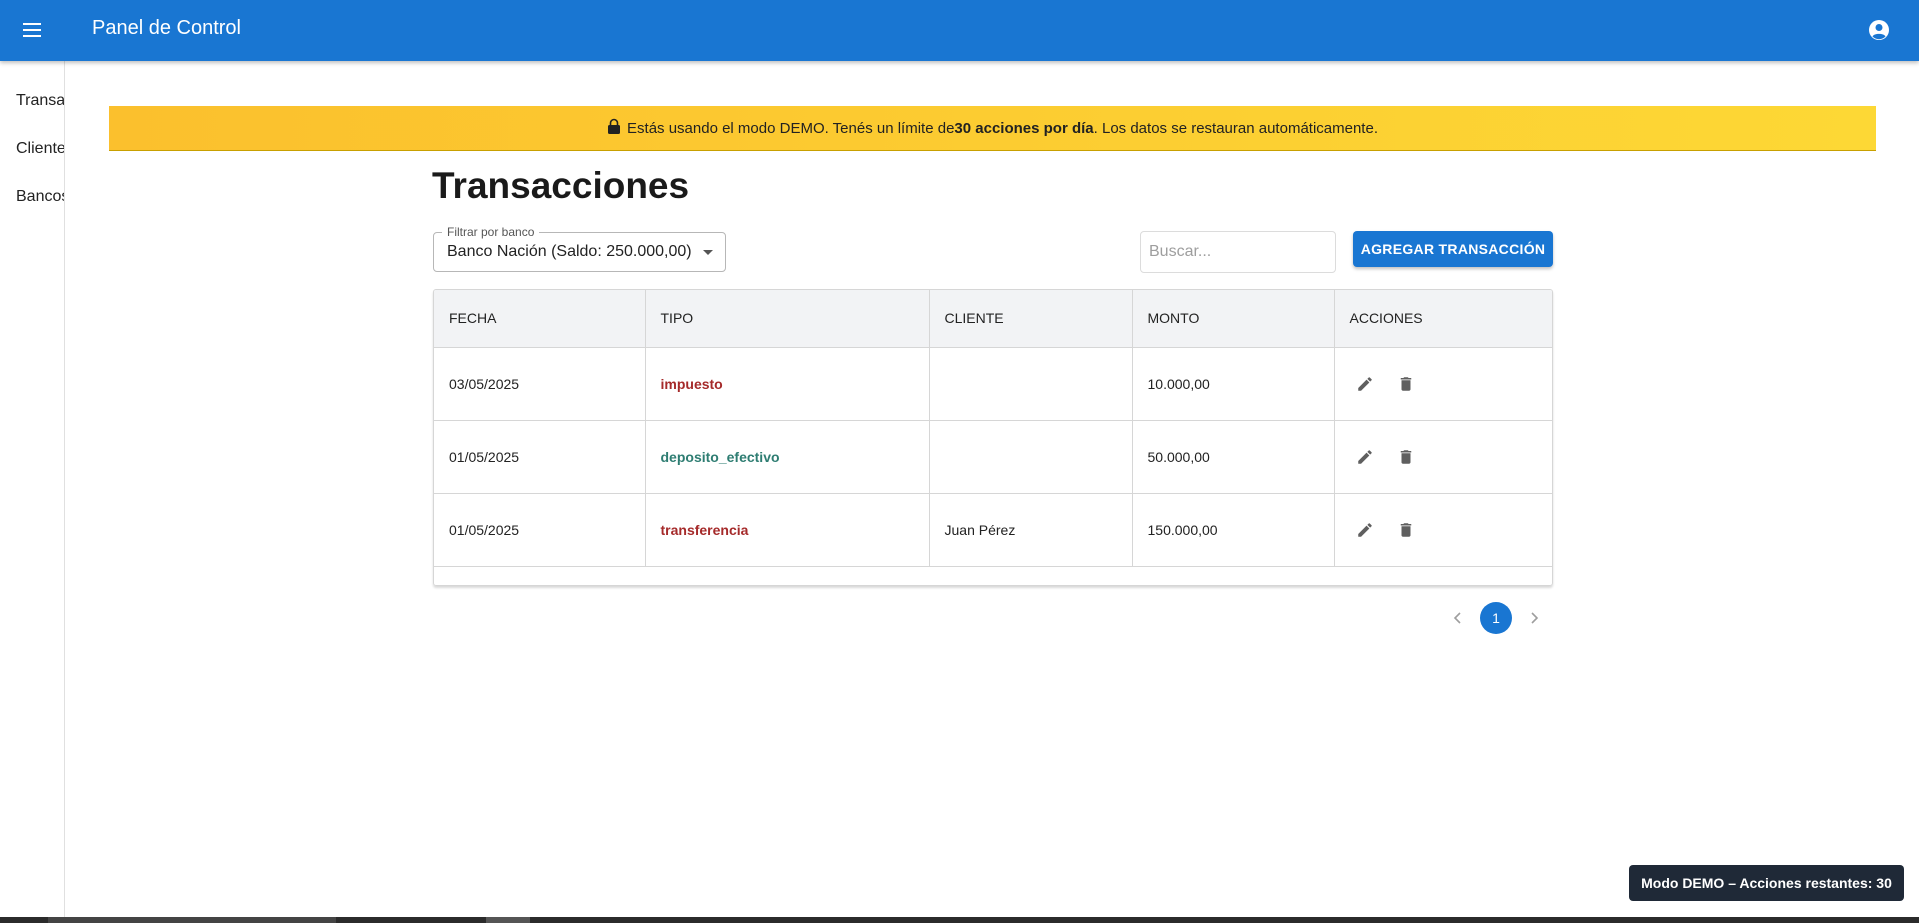 The image size is (1919, 923). I want to click on cell-cliente: Juan Pérez, so click(1031, 530).